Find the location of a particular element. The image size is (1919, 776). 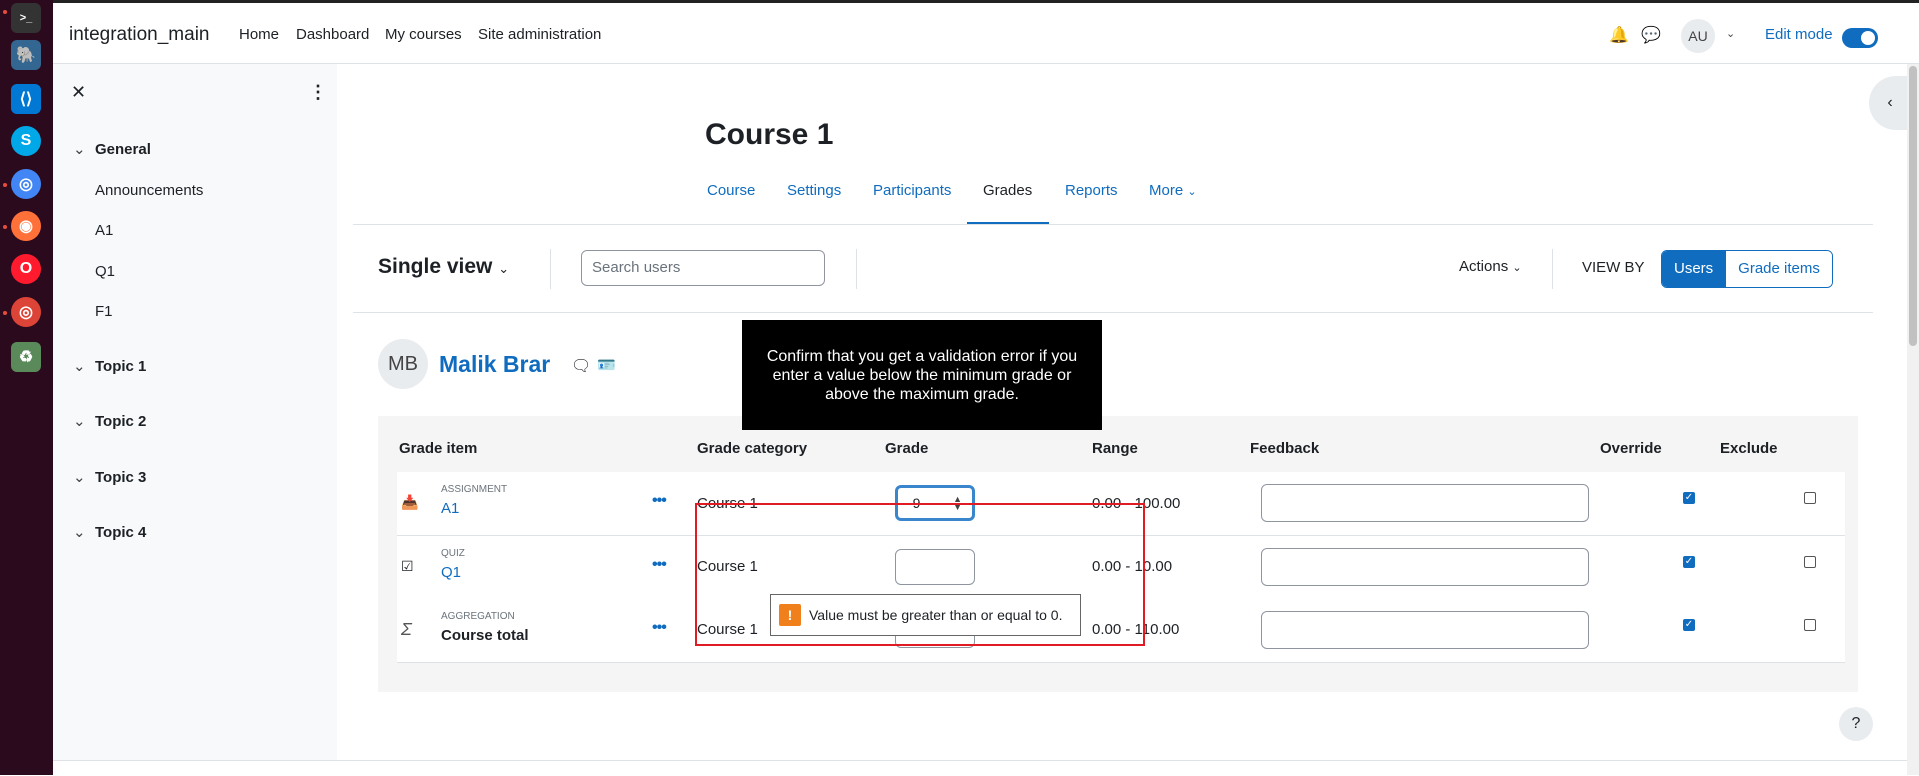

grader-view-selector: Single view ⌄ is located at coordinates (443, 267).